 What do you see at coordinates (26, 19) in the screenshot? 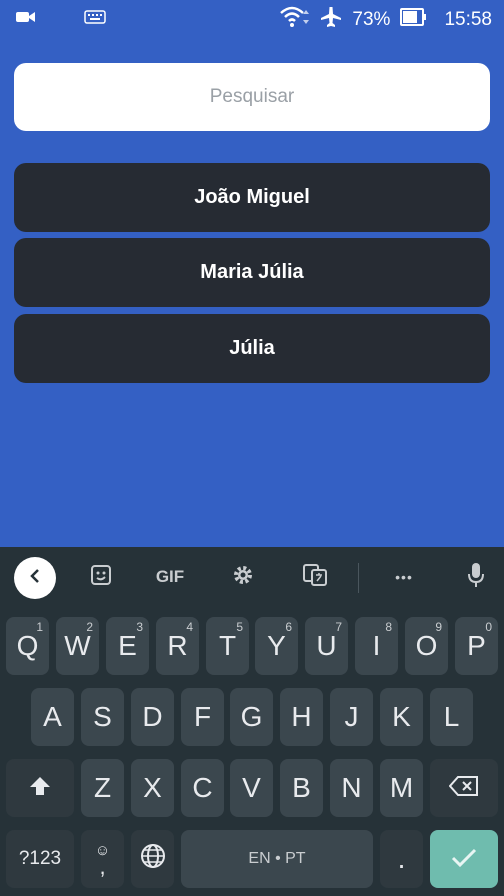
I see `video-camera-icon` at bounding box center [26, 19].